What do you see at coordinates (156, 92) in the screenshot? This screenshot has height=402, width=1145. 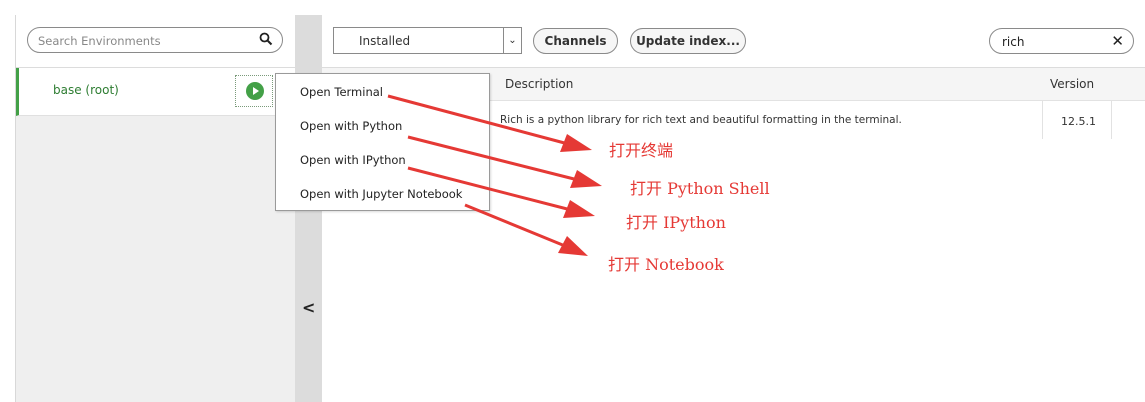 I see `environment-item-base: base (root)` at bounding box center [156, 92].